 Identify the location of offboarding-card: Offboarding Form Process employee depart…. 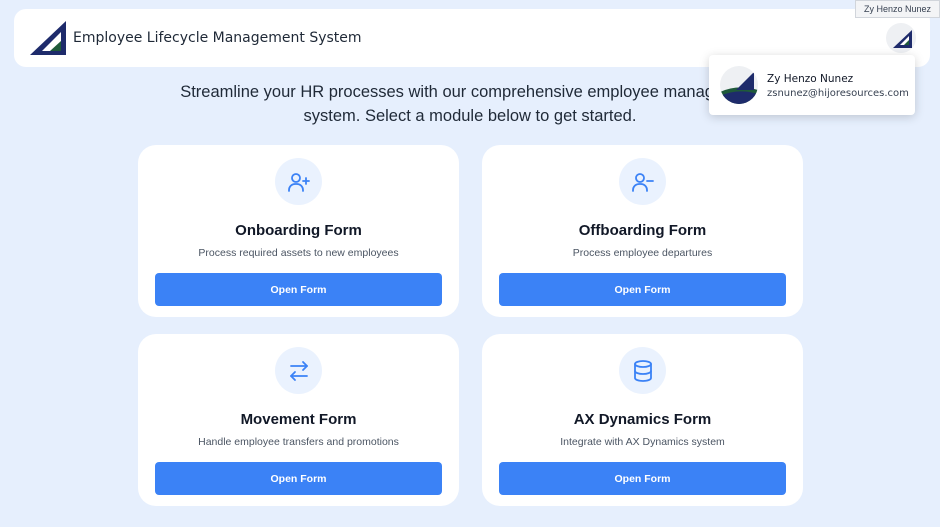
(642, 231).